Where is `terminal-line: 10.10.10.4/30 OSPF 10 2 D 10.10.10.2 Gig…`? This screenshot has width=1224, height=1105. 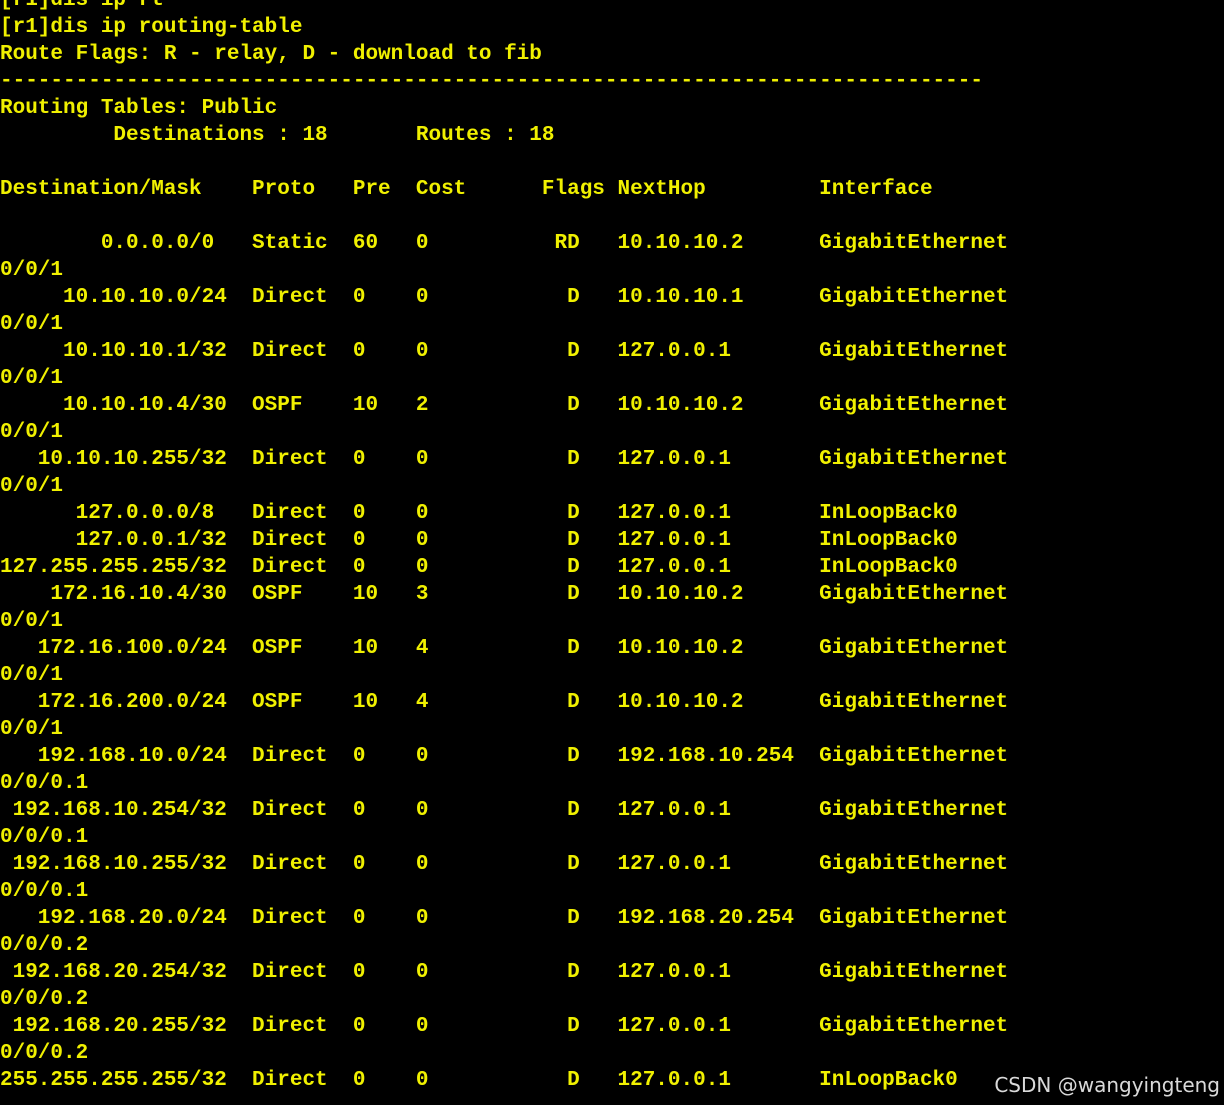 terminal-line: 10.10.10.4/30 OSPF 10 2 D 10.10.10.2 Gig… is located at coordinates (504, 405).